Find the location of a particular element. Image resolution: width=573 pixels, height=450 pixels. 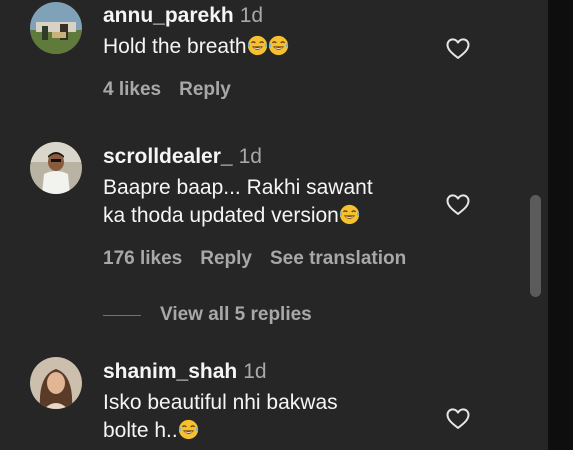

comment-header: annu_parekh 1d is located at coordinates (183, 16).